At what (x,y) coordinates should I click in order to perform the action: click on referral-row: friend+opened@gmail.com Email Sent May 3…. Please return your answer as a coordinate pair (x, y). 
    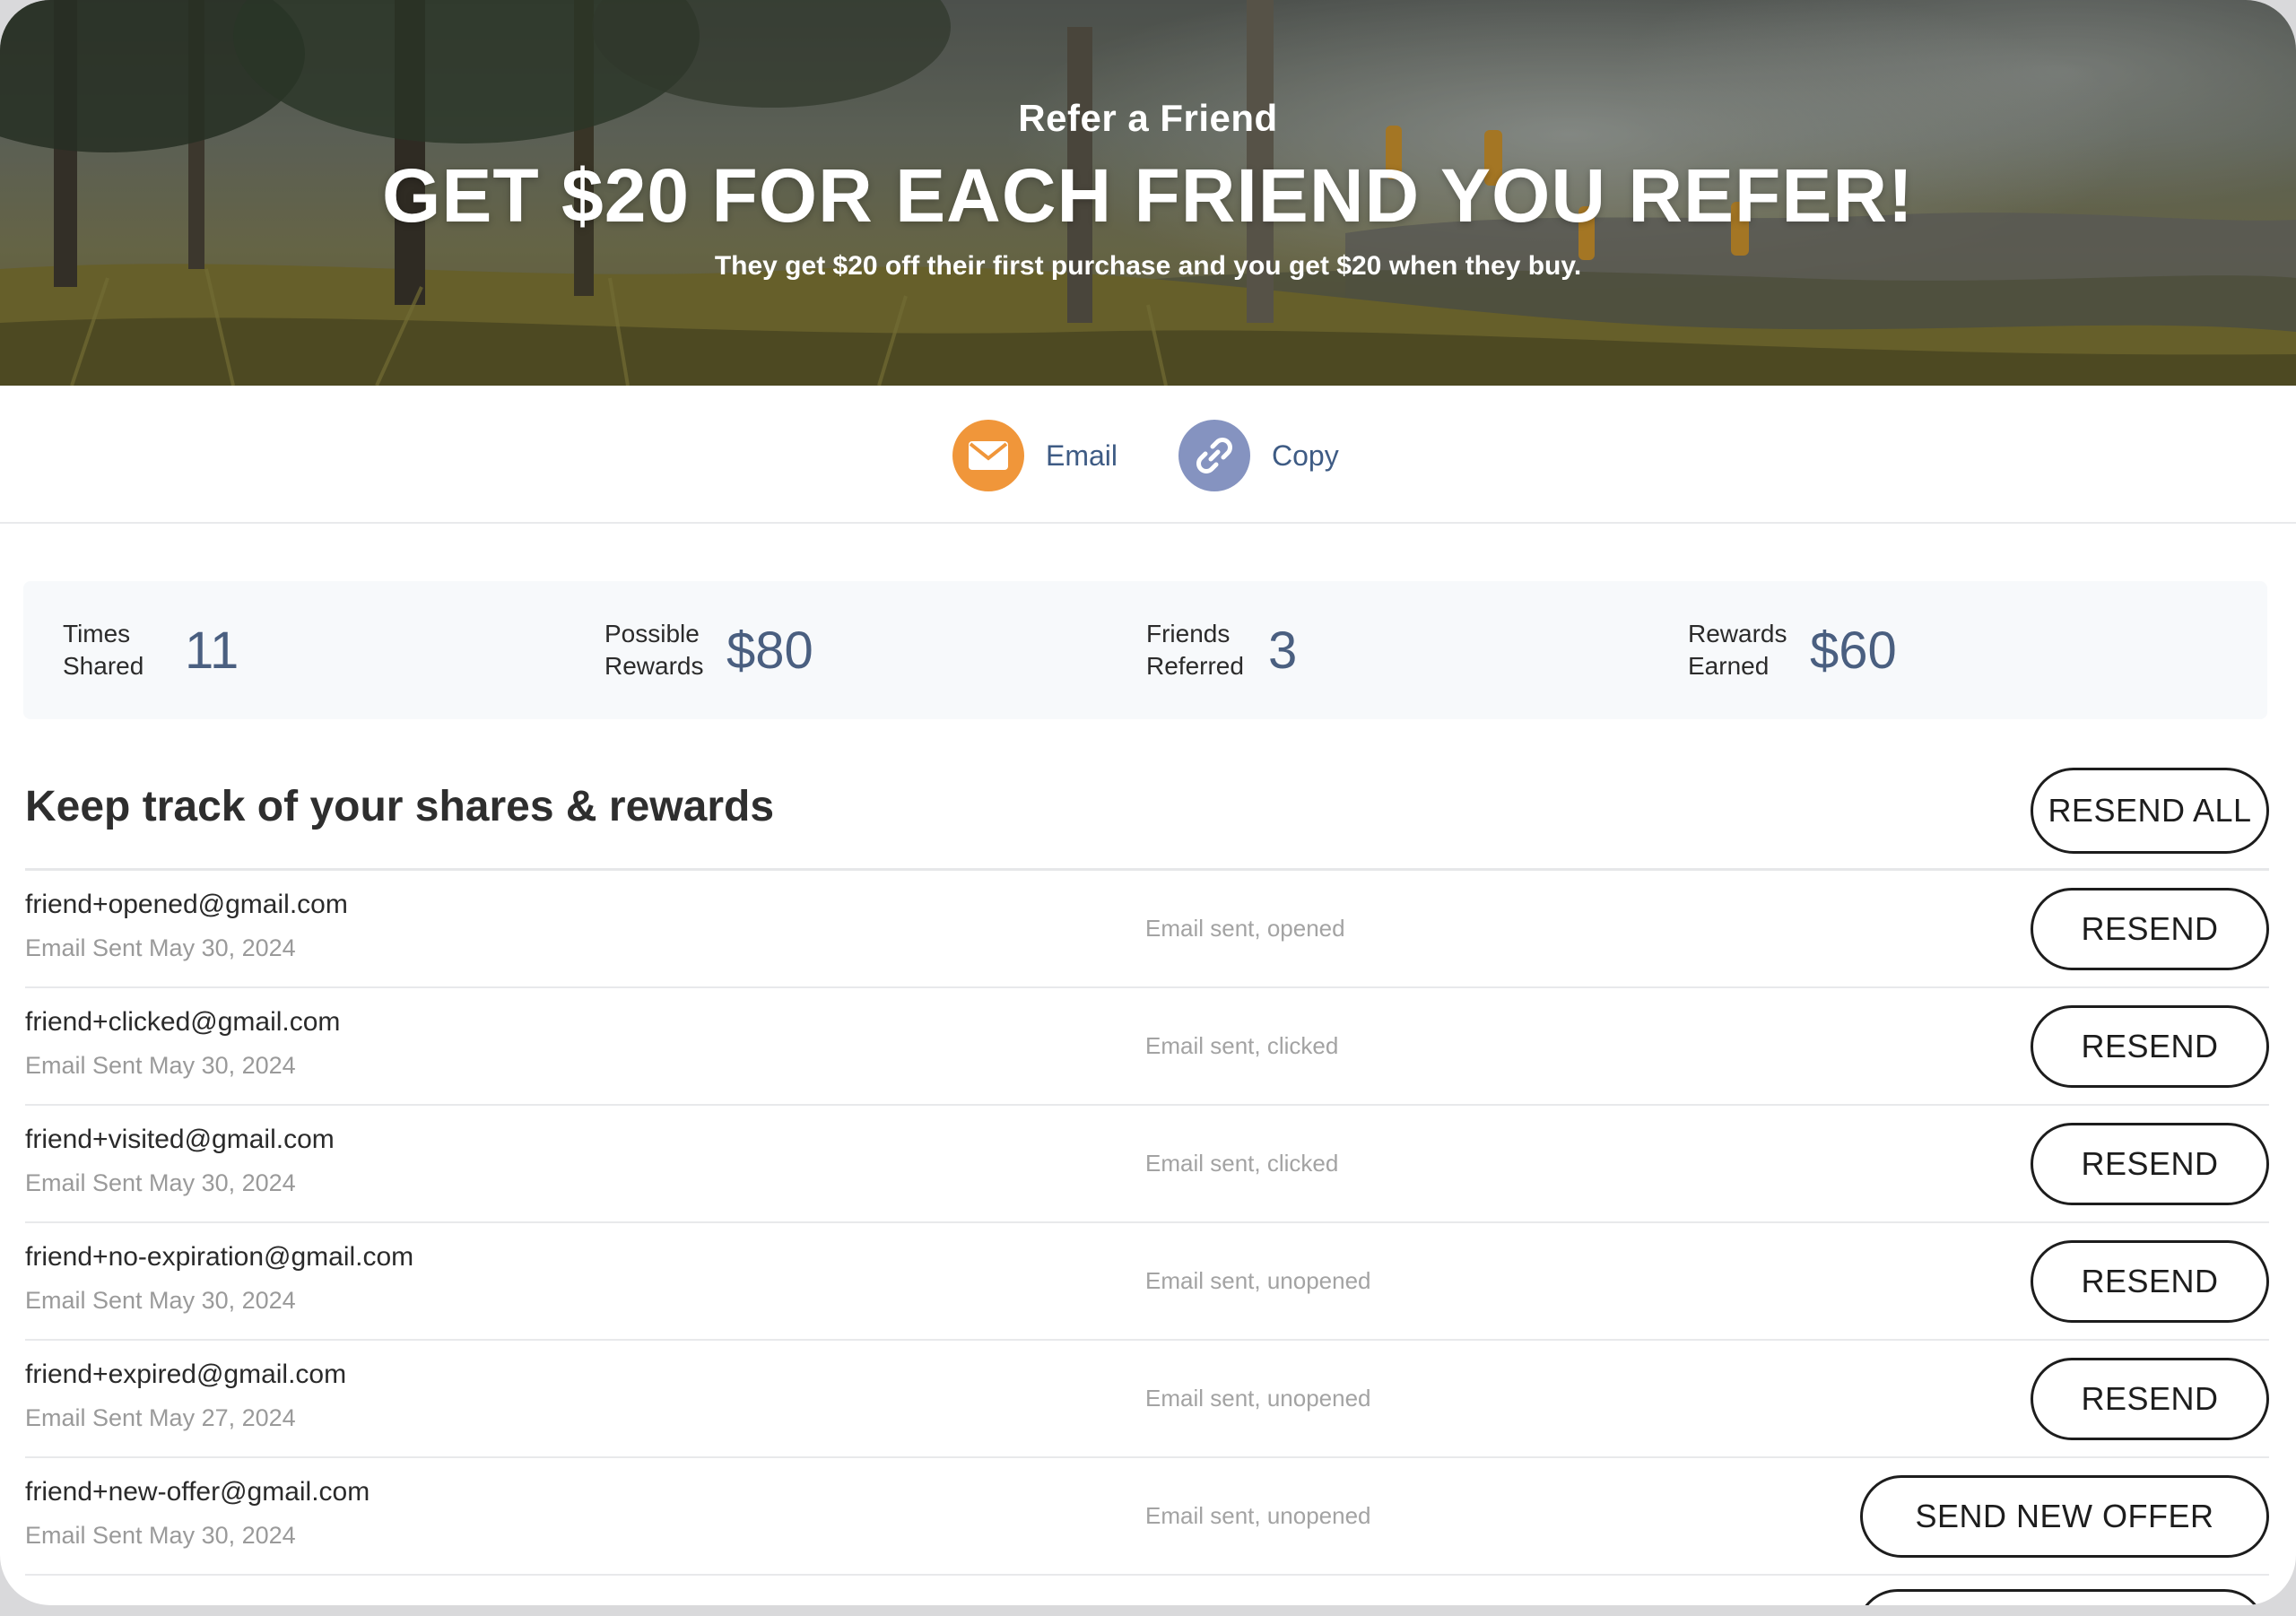
    Looking at the image, I should click on (1147, 929).